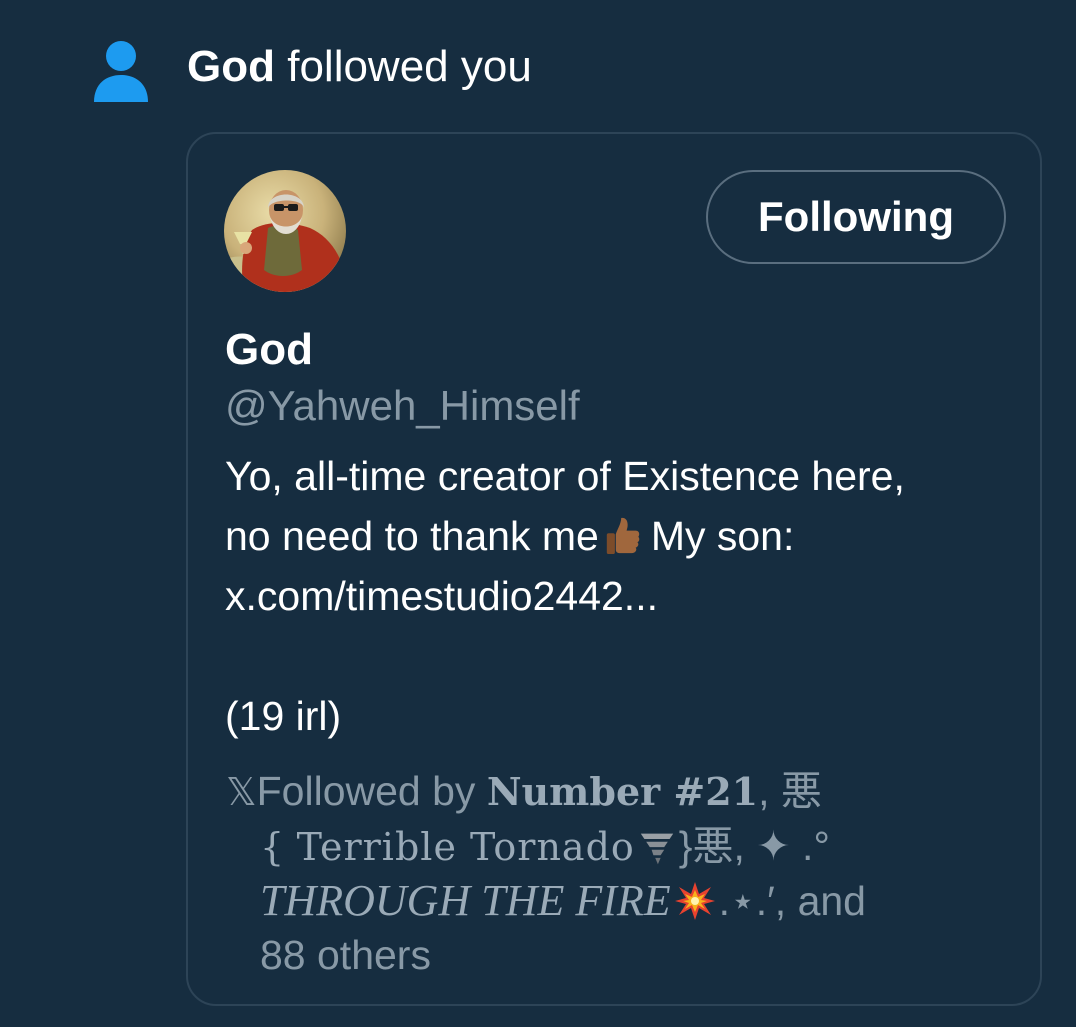 This screenshot has width=1076, height=1027. What do you see at coordinates (722, 536) in the screenshot?
I see `bio-line-2-end: My son:` at bounding box center [722, 536].